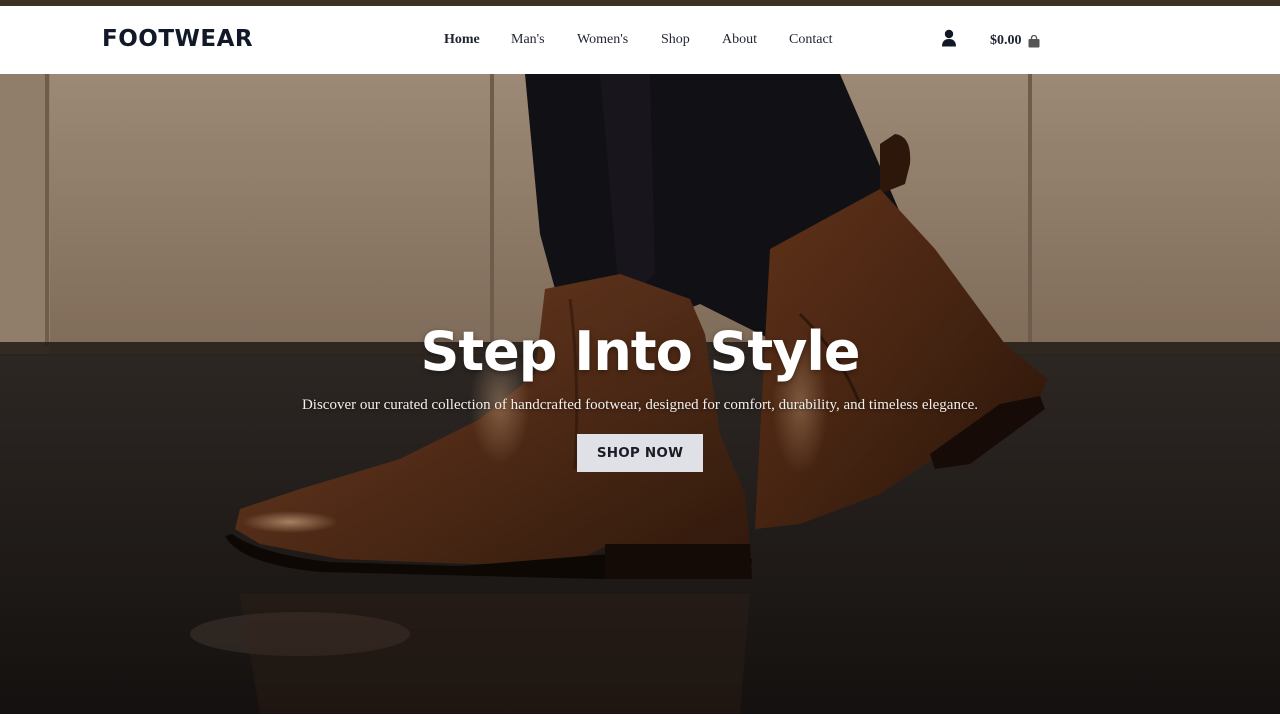 The width and height of the screenshot is (1280, 720). Describe the element at coordinates (640, 717) in the screenshot. I see `page-bottom-edge` at that location.